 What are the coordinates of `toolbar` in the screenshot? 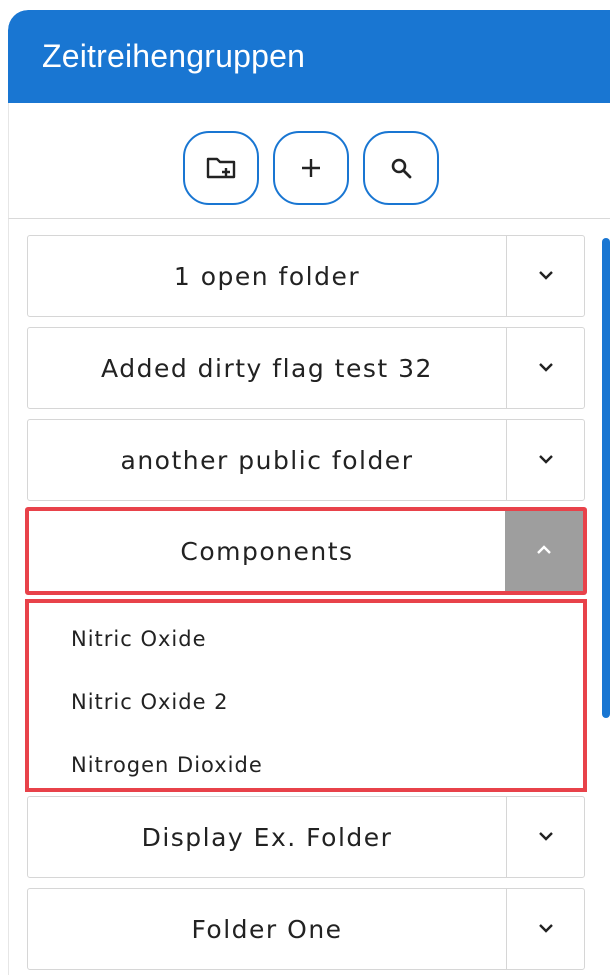 It's located at (309, 161).